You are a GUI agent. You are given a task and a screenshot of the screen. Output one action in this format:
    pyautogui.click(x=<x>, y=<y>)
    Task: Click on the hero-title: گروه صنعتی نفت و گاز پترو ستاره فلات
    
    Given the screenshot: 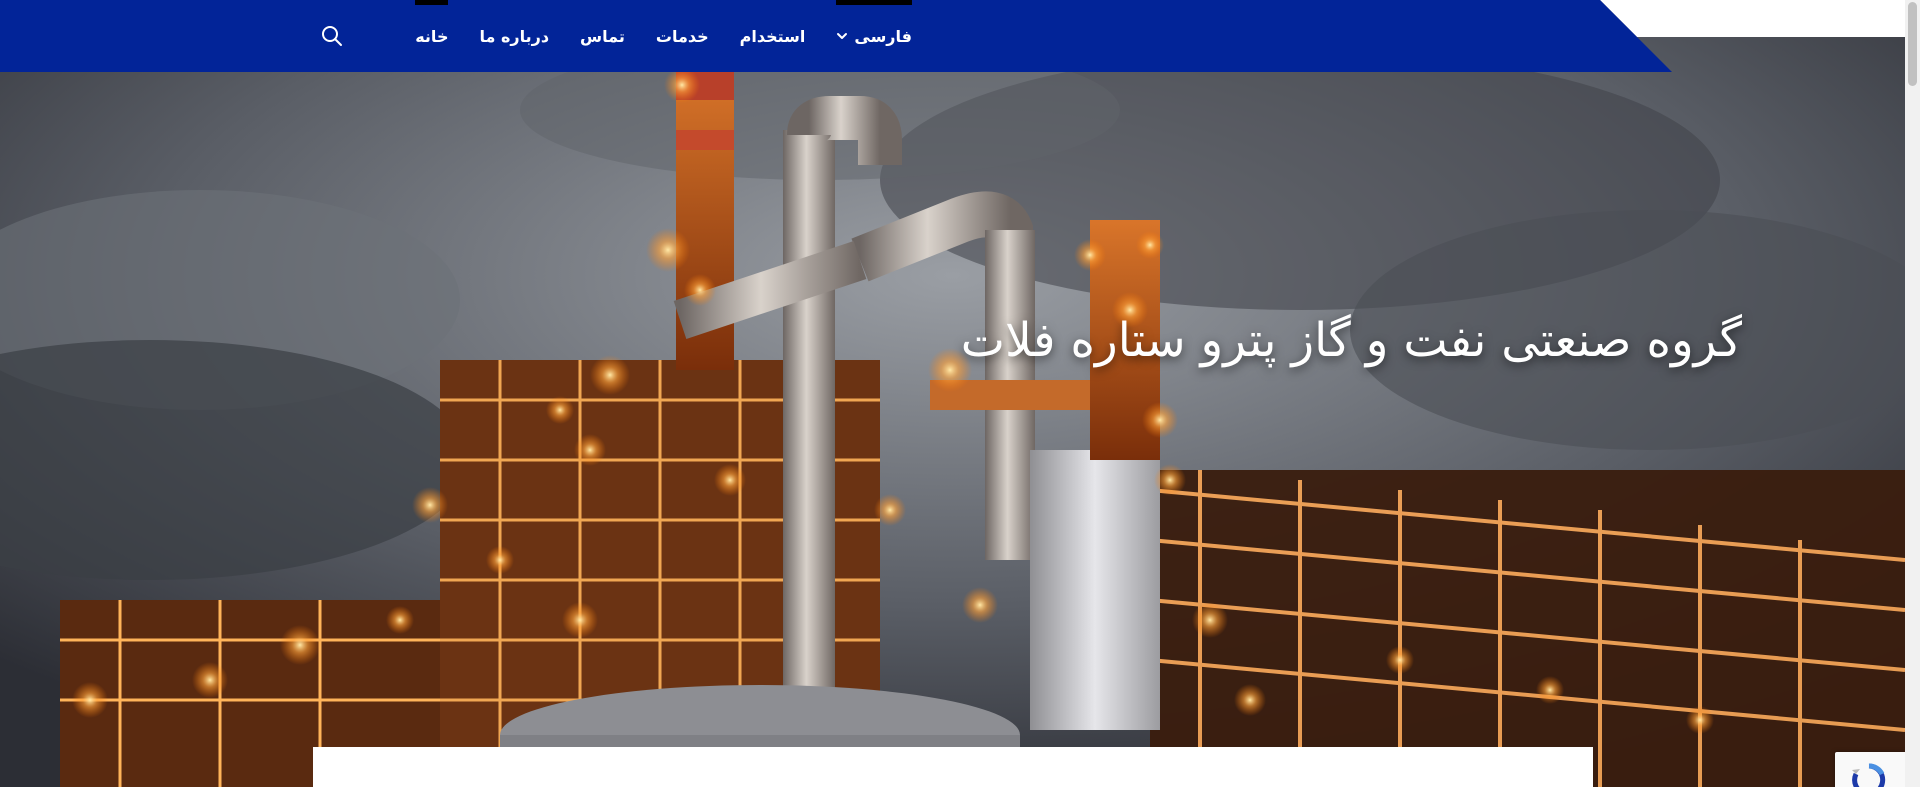 What is the action you would take?
    pyautogui.click(x=1351, y=341)
    